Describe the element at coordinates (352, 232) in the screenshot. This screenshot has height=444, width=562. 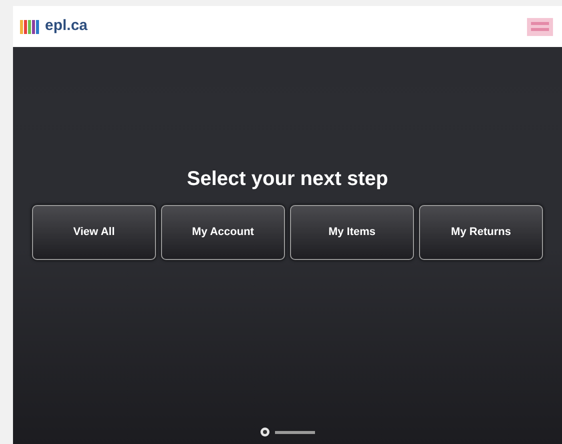
I see `step-button: My Items` at that location.